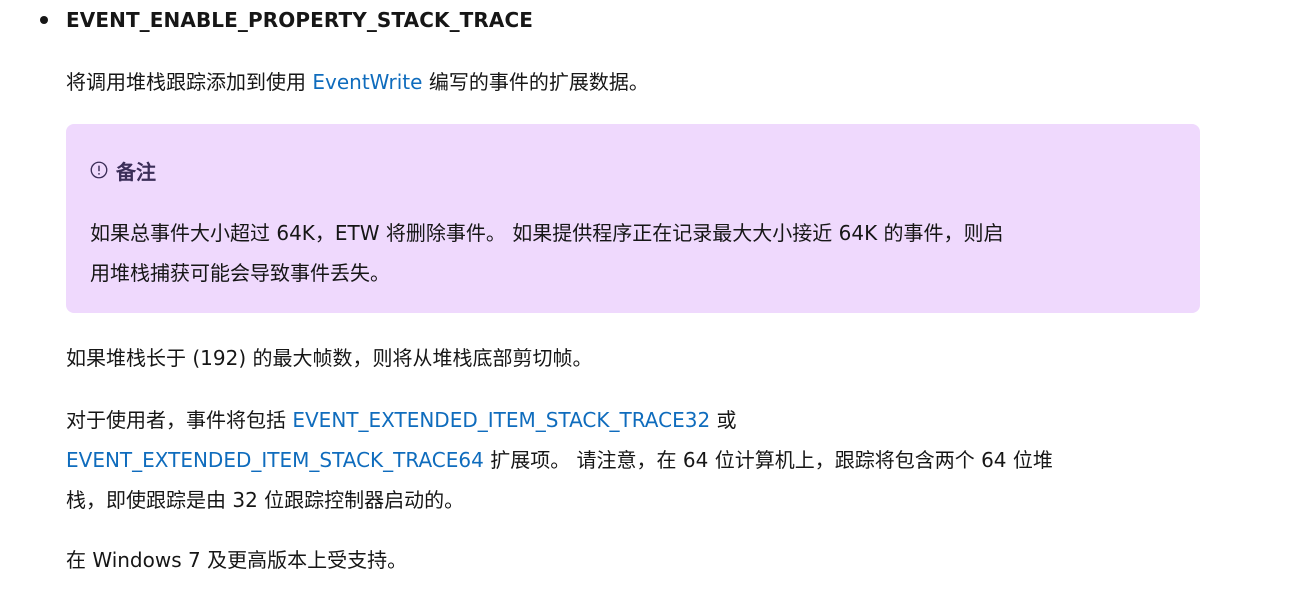  I want to click on intro-text-after: 编写的事件的扩展数据。, so click(535, 82).